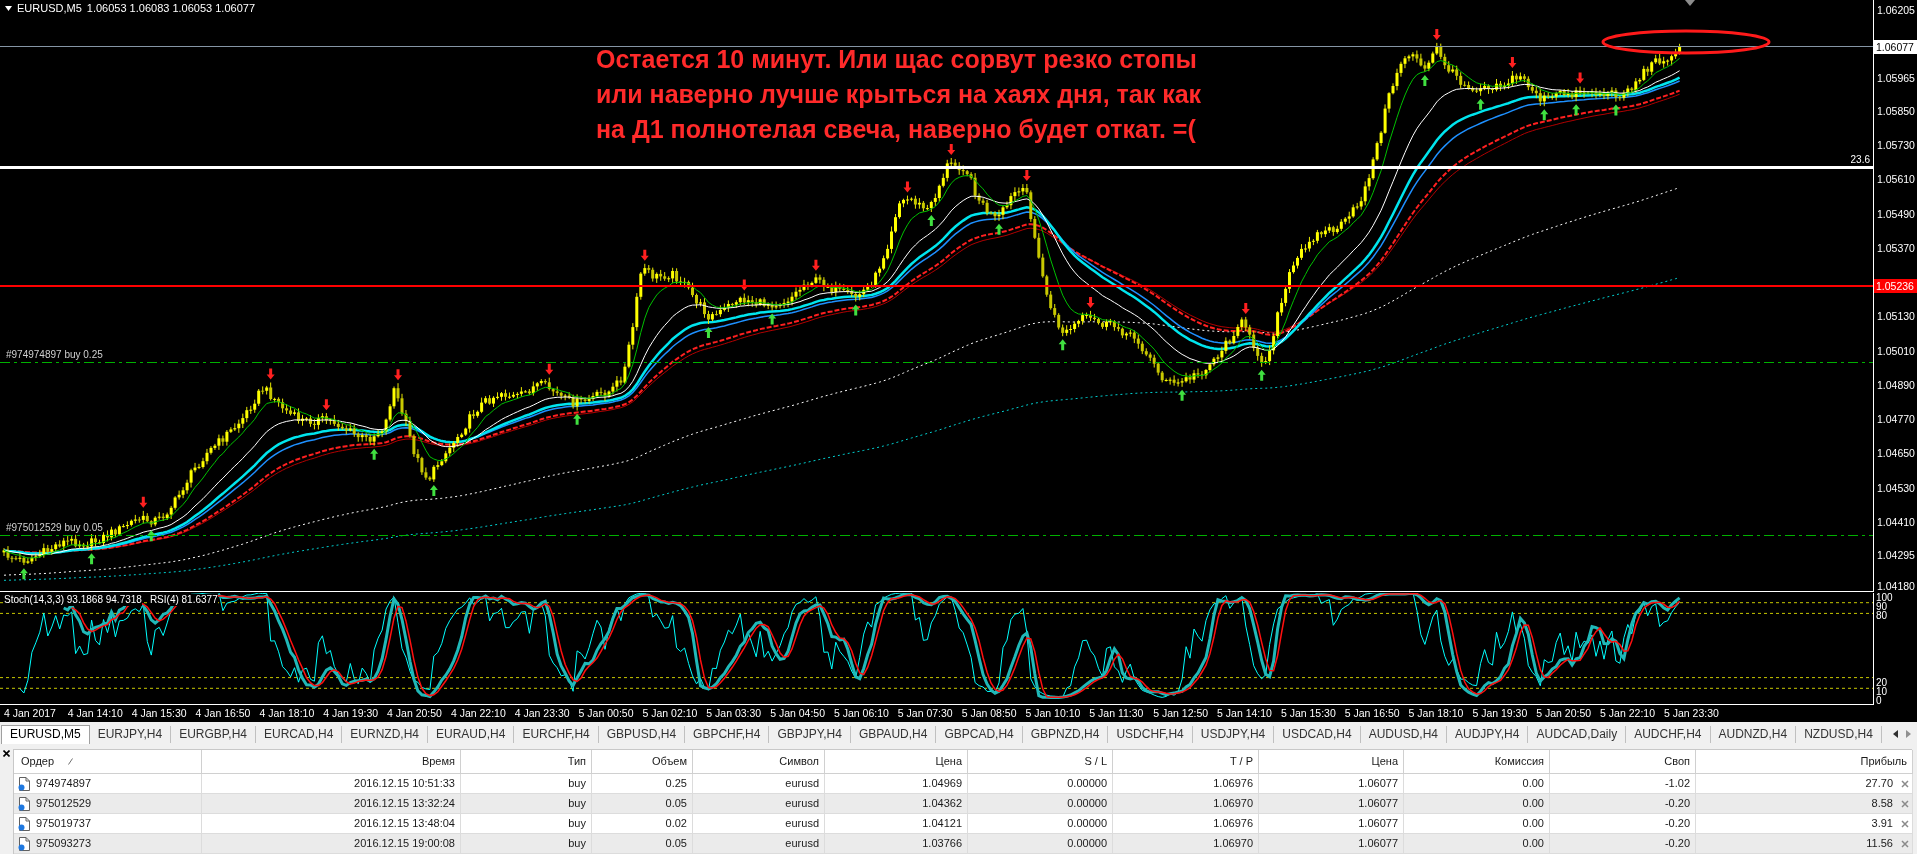  Describe the element at coordinates (6, 753) in the screenshot. I see `close-icon` at that location.